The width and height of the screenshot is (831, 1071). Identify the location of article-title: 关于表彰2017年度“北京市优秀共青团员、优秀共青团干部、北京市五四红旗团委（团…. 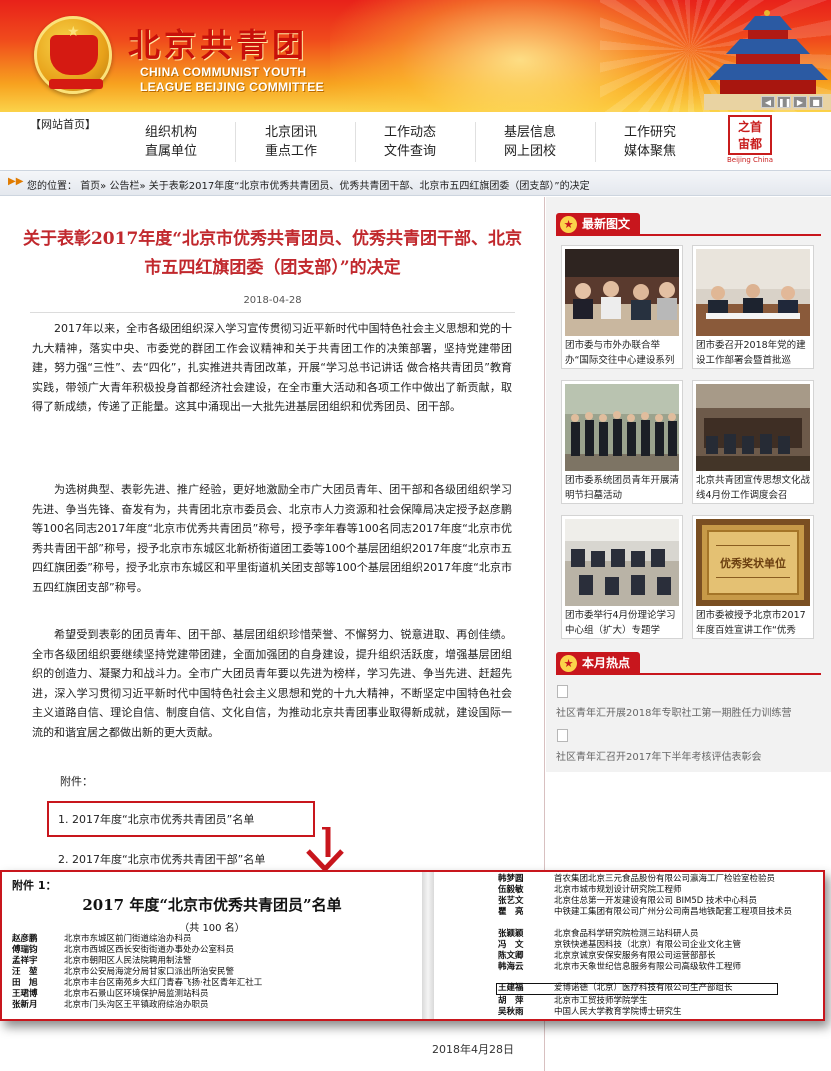
(272, 253).